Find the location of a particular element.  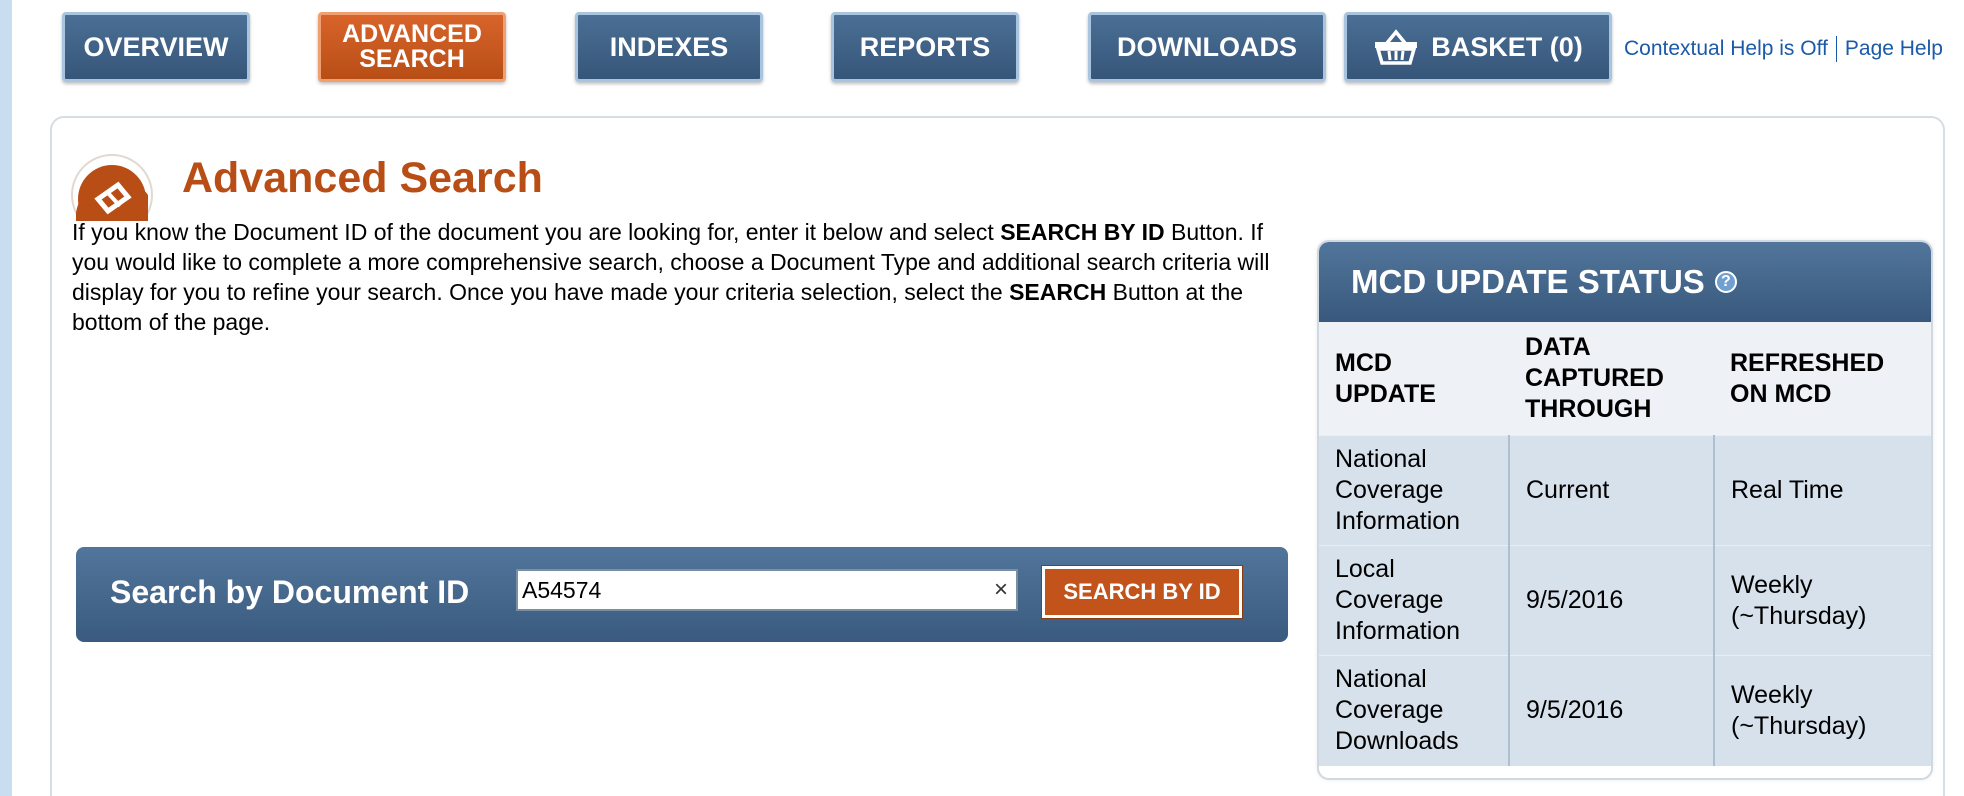

clear-icon: × is located at coordinates (1001, 590).